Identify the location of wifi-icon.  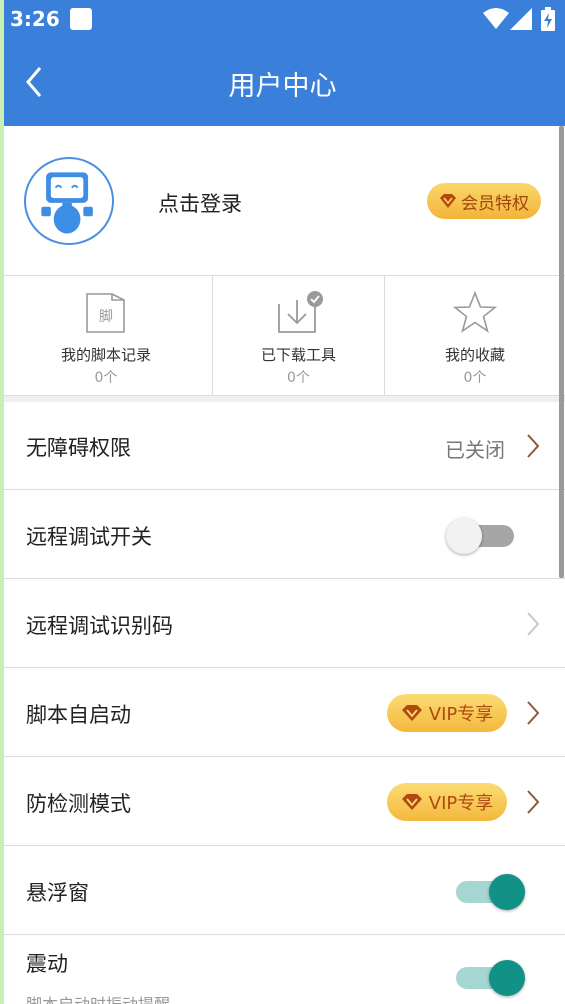
(496, 18).